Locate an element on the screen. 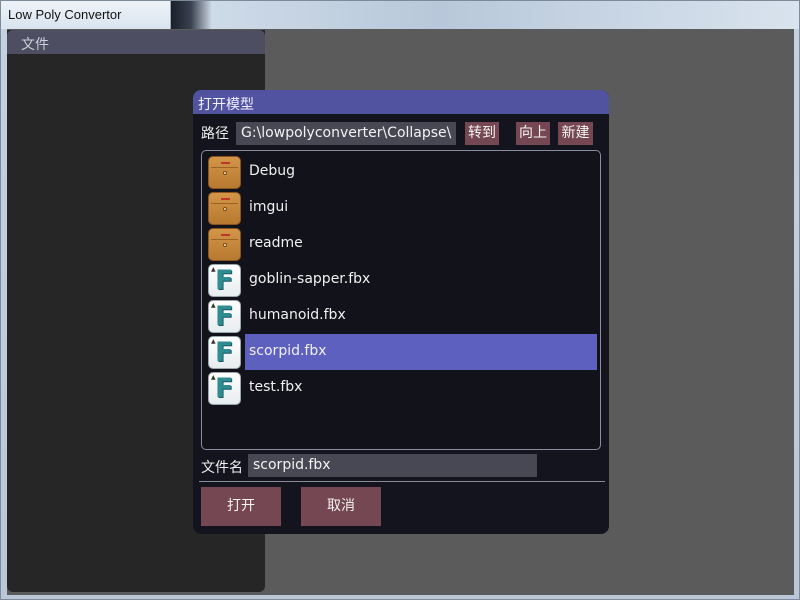 The height and width of the screenshot is (600, 800). file-name: scorpid.fbx is located at coordinates (288, 351).